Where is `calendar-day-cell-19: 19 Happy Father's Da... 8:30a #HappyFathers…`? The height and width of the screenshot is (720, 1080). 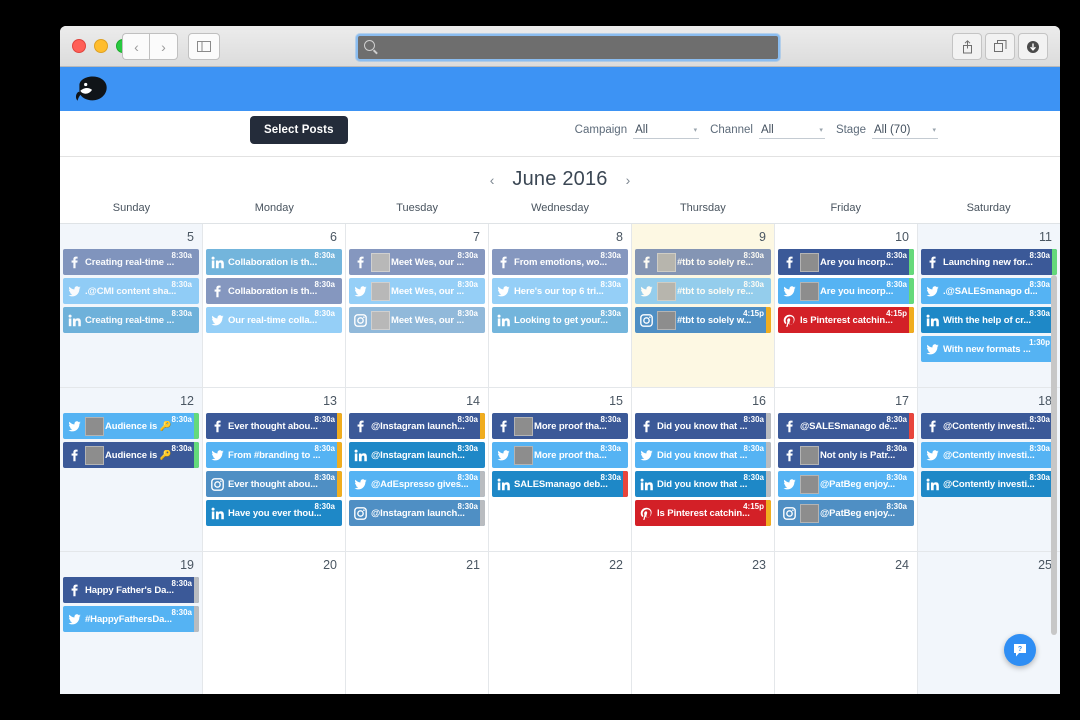 calendar-day-cell-19: 19 Happy Father's Da... 8:30a #HappyFathers… is located at coordinates (131, 623).